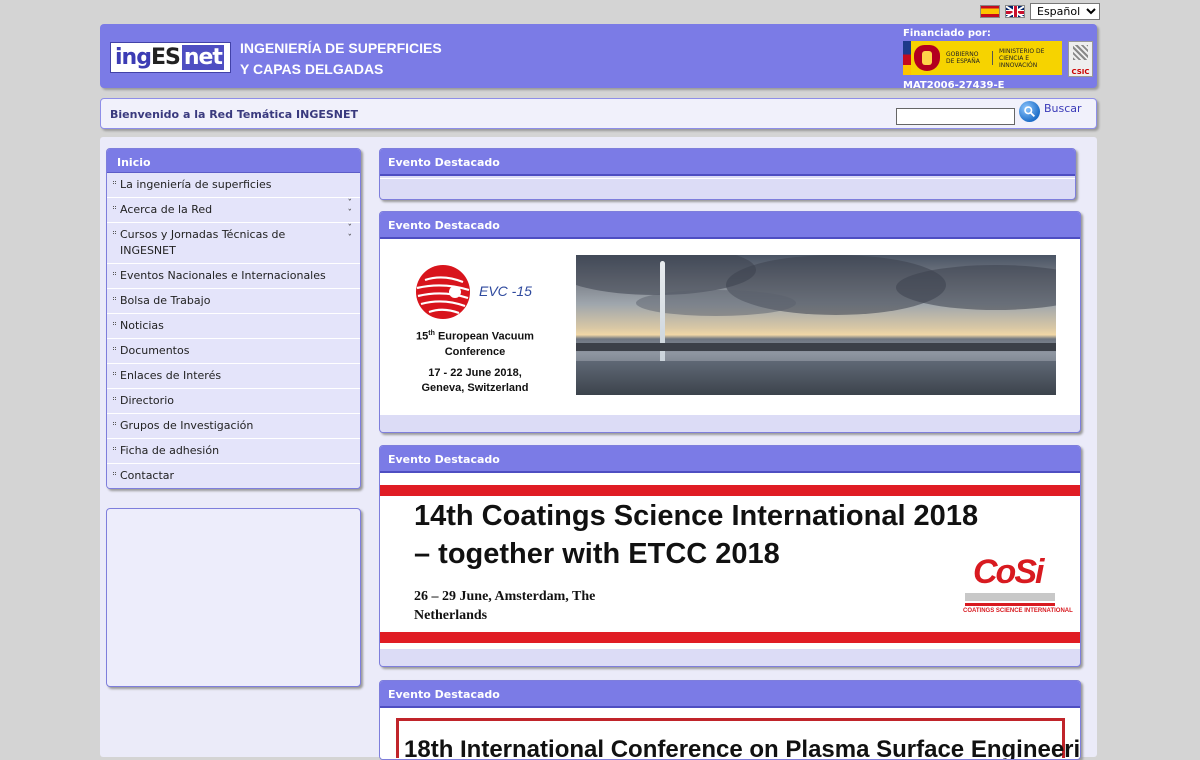 The height and width of the screenshot is (760, 1200). I want to click on sidebar-item-label: Cursos y Jornadas Técnicas de INGESNET, so click(203, 242).